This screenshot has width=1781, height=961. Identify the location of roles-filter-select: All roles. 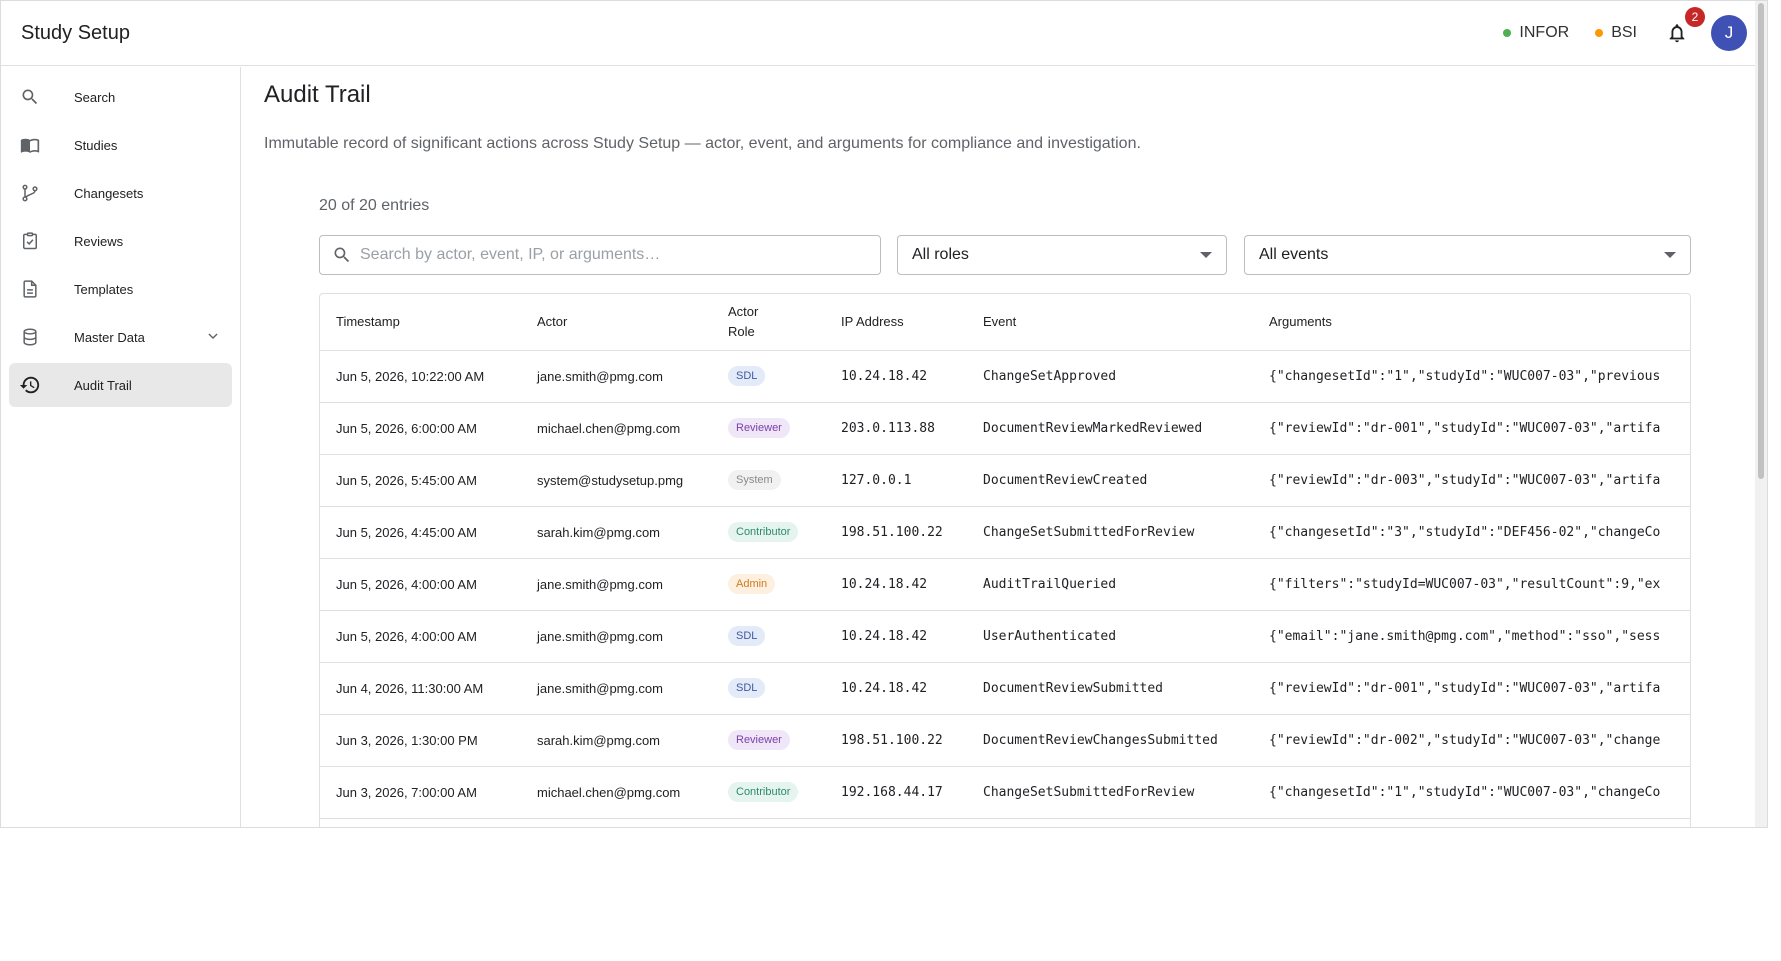
(1062, 255).